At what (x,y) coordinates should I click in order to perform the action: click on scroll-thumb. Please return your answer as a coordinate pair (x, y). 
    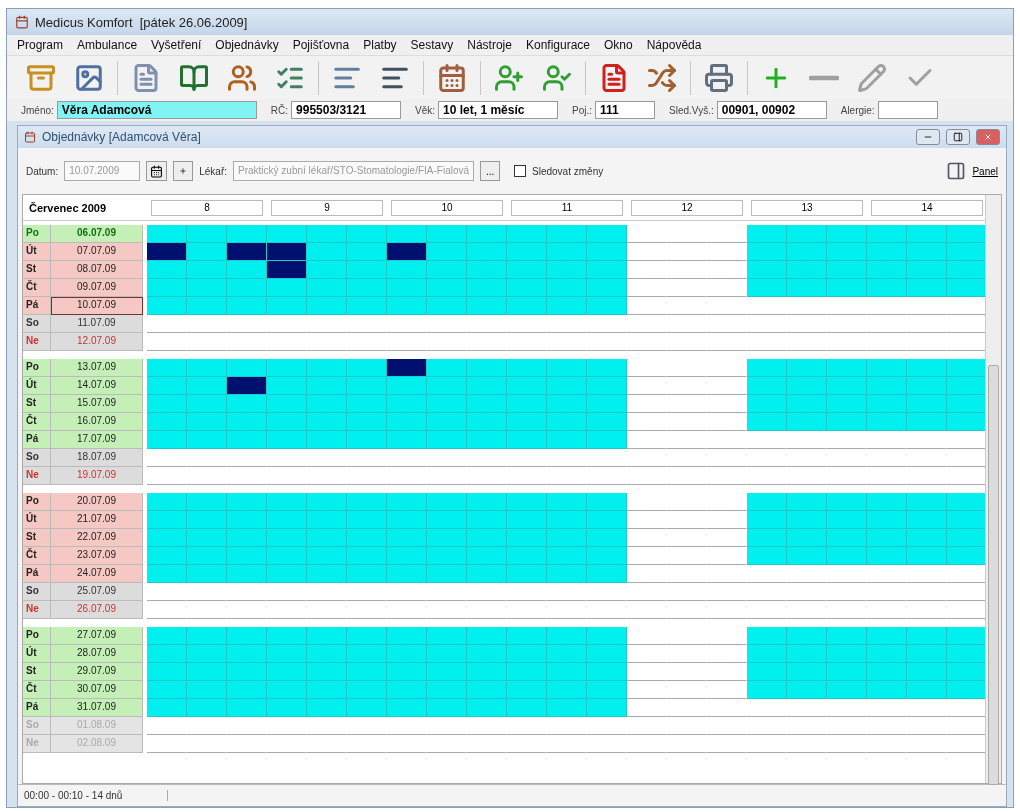
    Looking at the image, I should click on (993, 575).